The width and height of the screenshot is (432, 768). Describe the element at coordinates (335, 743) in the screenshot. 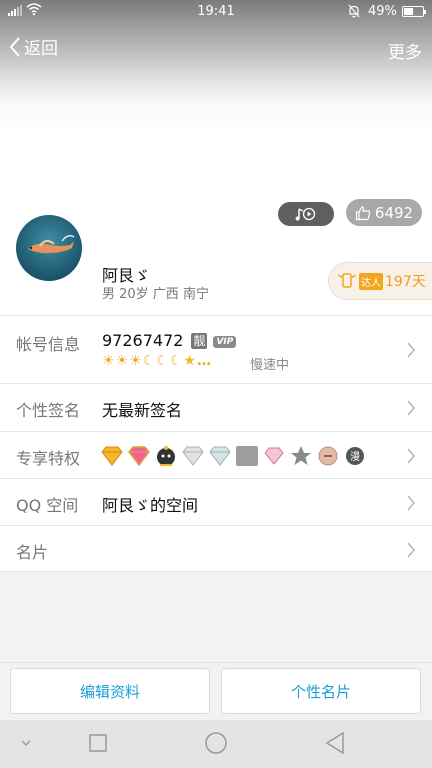

I see `back-triangle-icon` at that location.